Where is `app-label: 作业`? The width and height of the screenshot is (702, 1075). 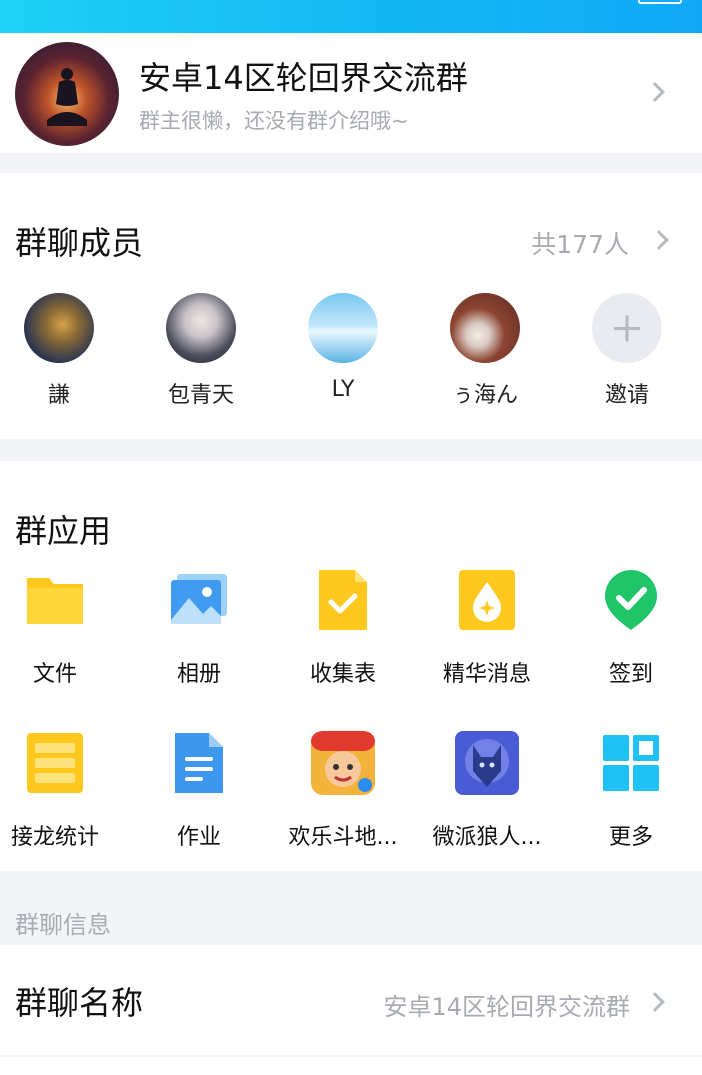
app-label: 作业 is located at coordinates (198, 837).